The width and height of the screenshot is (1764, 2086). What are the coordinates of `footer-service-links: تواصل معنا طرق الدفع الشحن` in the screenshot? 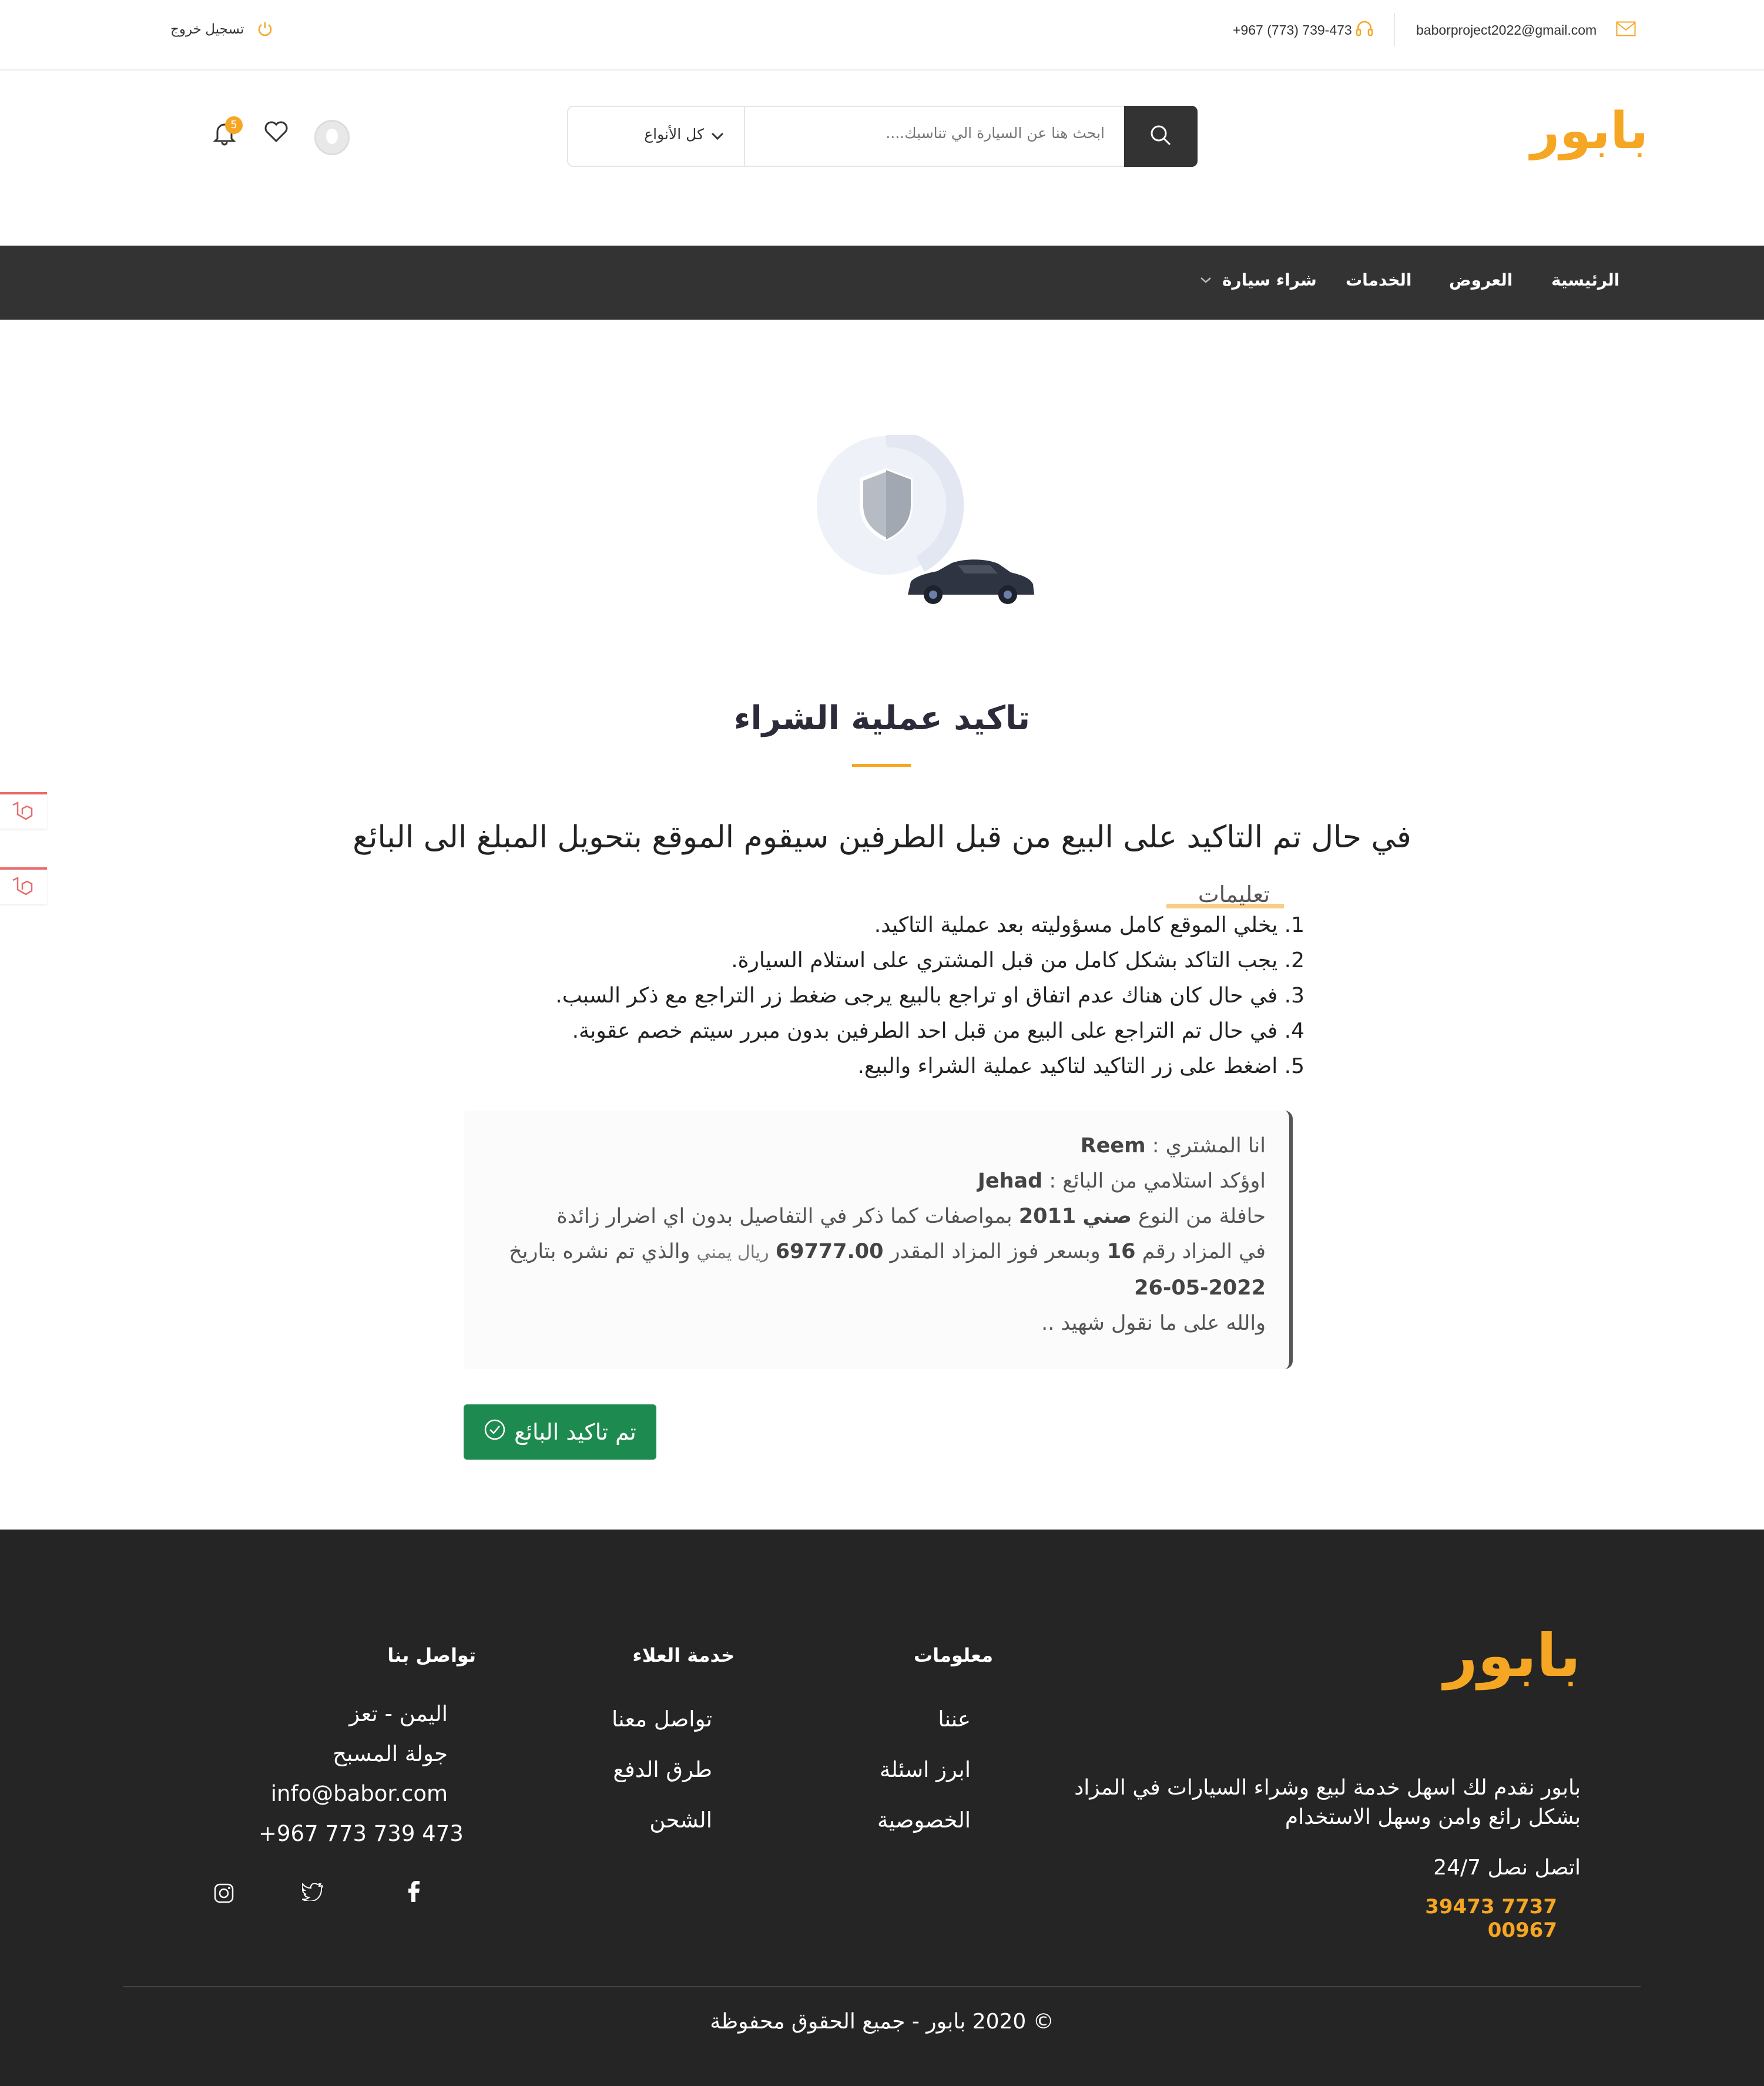 It's located at (635, 1770).